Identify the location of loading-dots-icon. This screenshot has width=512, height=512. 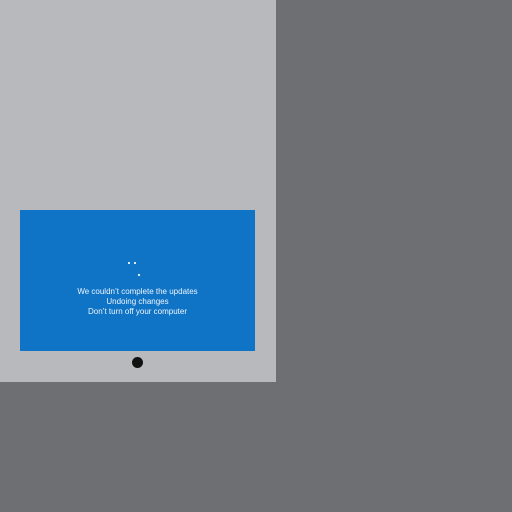
(134, 269).